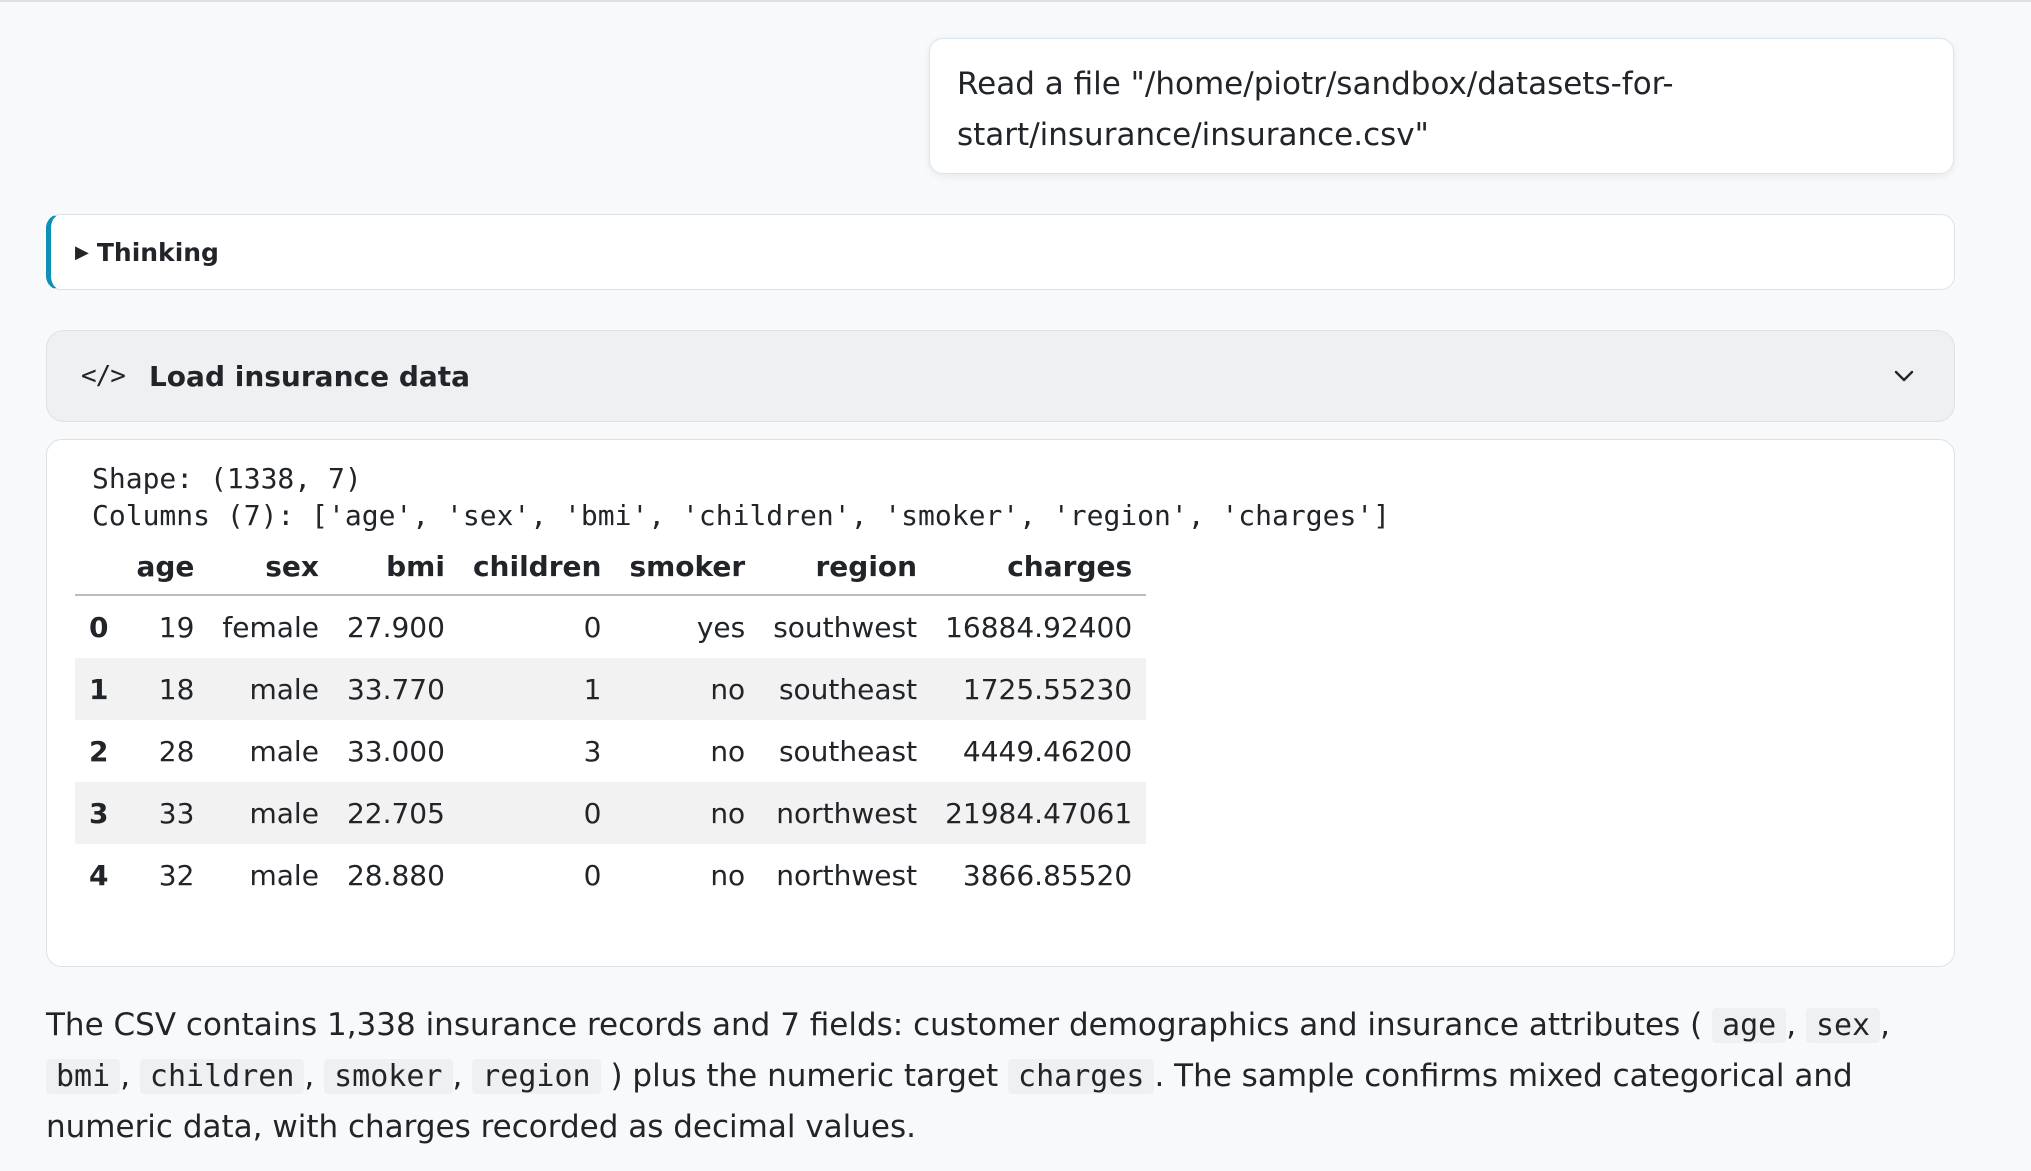  Describe the element at coordinates (388, 1076) in the screenshot. I see `inline-code-smoker: smoker` at that location.